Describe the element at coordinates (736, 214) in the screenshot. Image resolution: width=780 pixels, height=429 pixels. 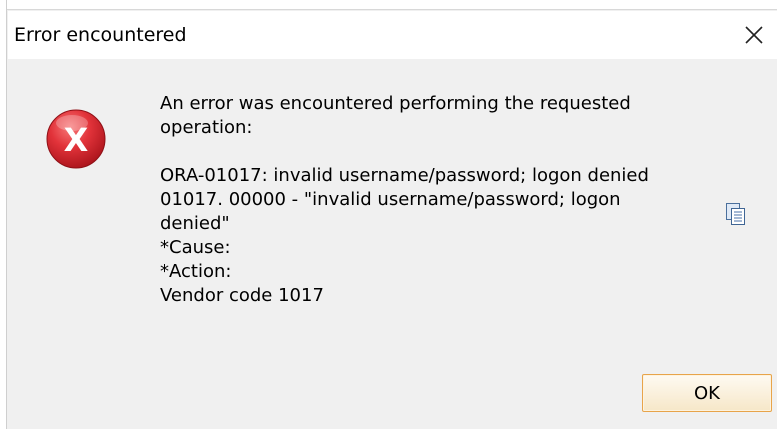
I see `copy-icon` at that location.